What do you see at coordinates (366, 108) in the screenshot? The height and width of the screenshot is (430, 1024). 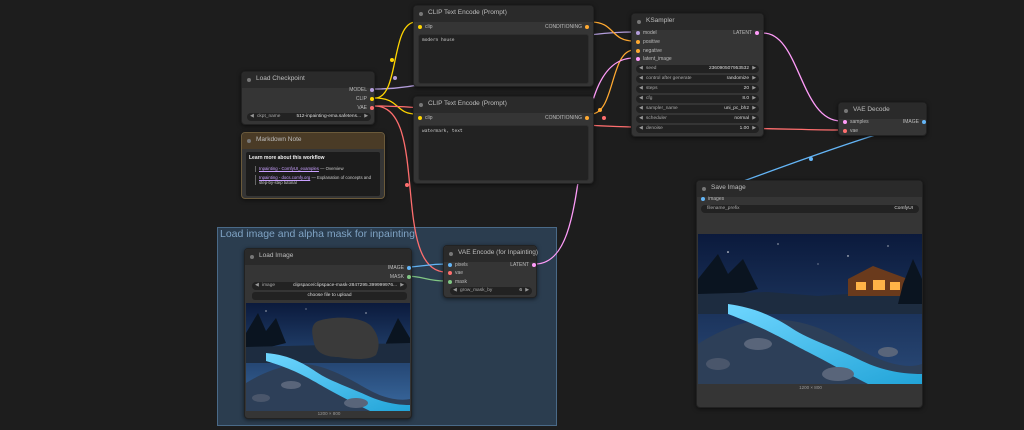 I see `vae-output-socket: VAE` at bounding box center [366, 108].